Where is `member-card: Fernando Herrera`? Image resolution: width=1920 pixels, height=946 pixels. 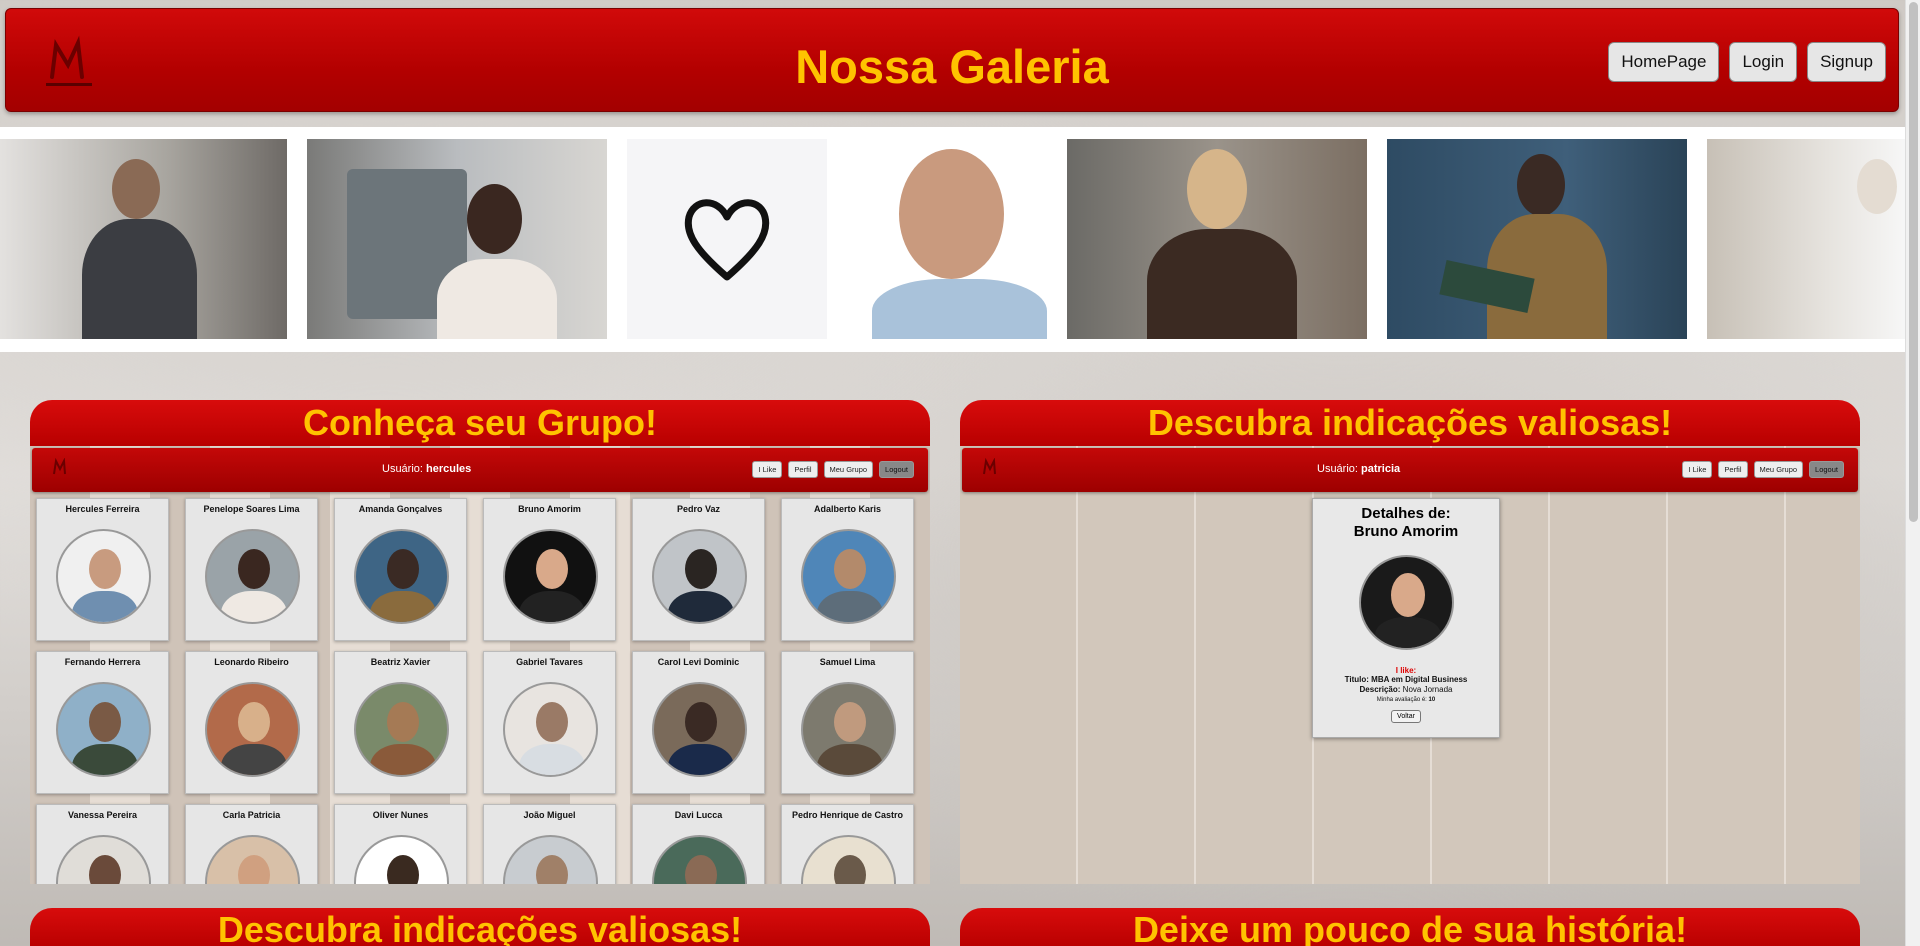
member-card: Fernando Herrera is located at coordinates (102, 722).